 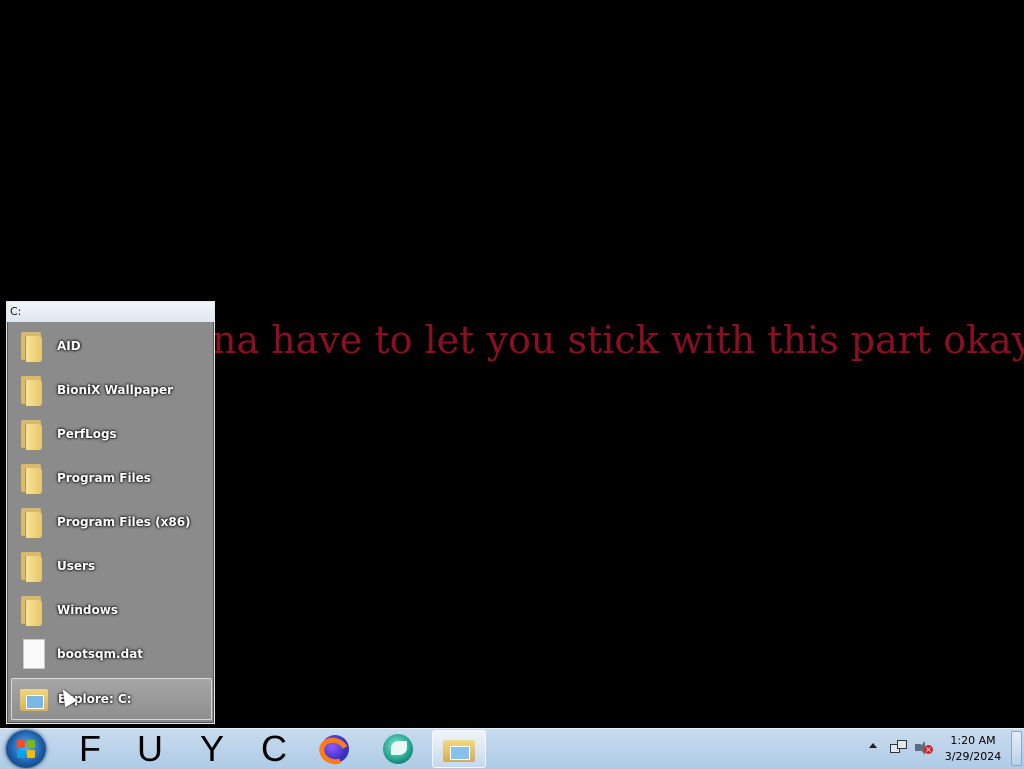 What do you see at coordinates (212, 749) in the screenshot?
I see `taskbar-pinned-y: Y` at bounding box center [212, 749].